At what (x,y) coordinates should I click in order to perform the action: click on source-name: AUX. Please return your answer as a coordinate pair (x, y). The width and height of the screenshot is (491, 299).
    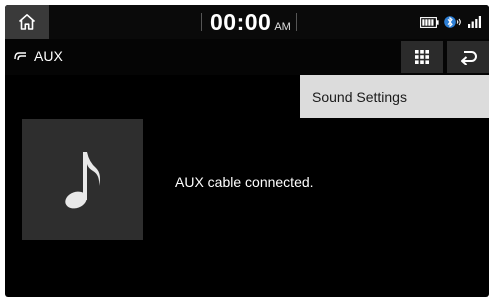
    Looking at the image, I should click on (48, 56).